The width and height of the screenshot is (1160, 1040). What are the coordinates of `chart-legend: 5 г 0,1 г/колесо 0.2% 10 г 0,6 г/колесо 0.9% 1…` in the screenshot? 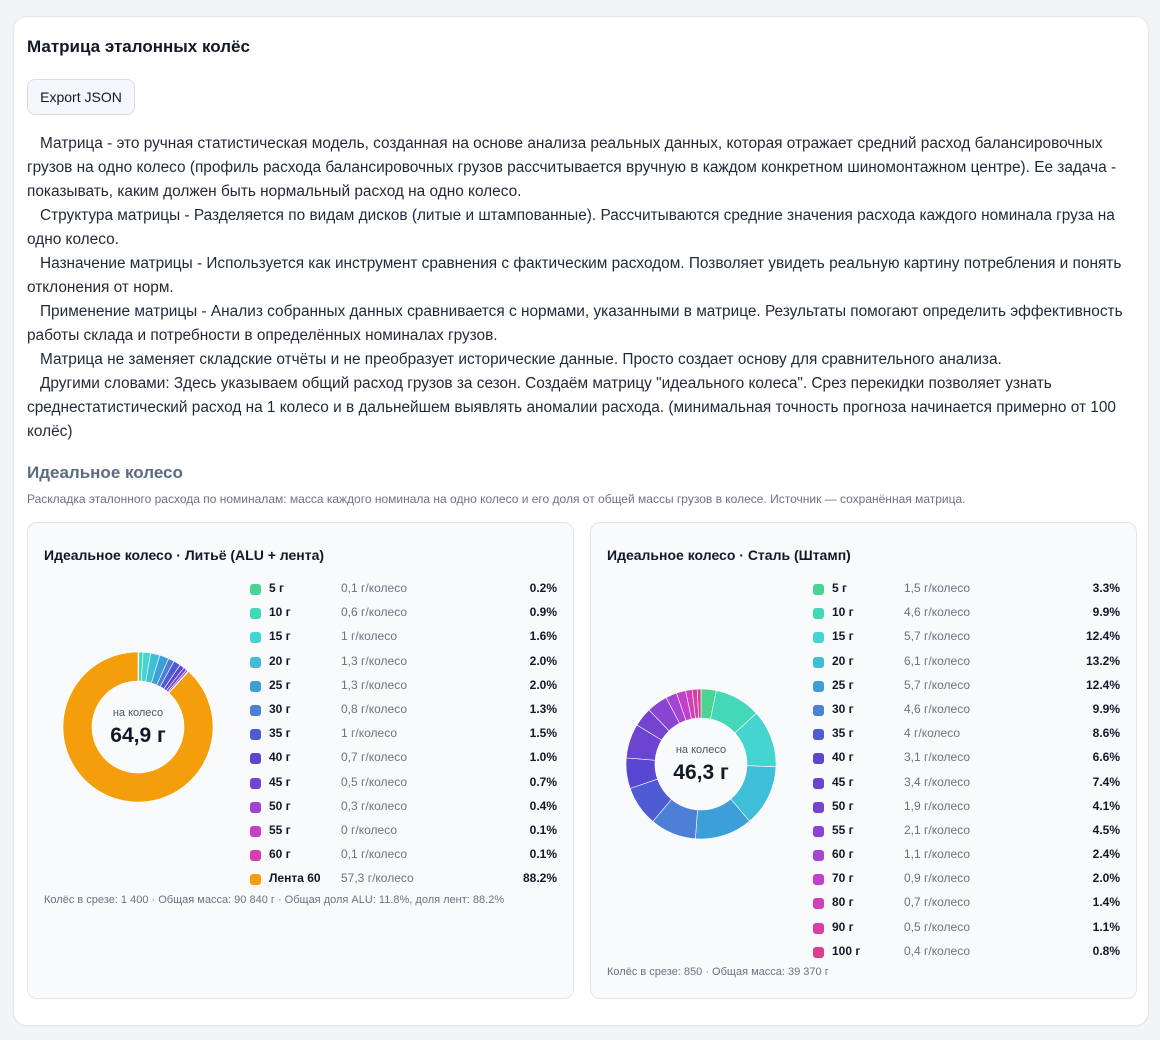 It's located at (405, 736).